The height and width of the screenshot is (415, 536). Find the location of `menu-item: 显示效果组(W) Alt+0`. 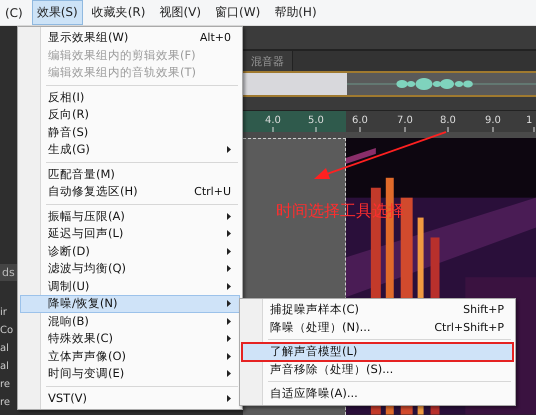

menu-item: 显示效果组(W) Alt+0 is located at coordinates (130, 37).